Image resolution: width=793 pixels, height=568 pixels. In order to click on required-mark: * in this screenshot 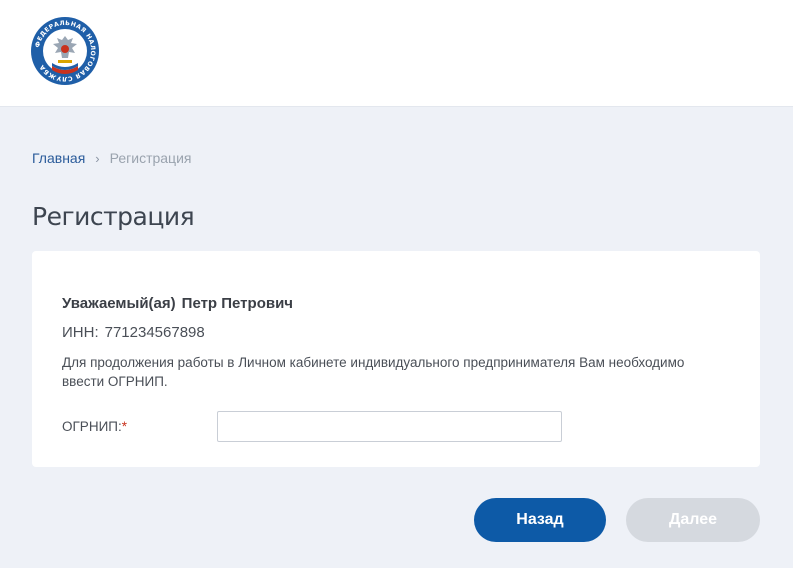, I will do `click(124, 426)`.